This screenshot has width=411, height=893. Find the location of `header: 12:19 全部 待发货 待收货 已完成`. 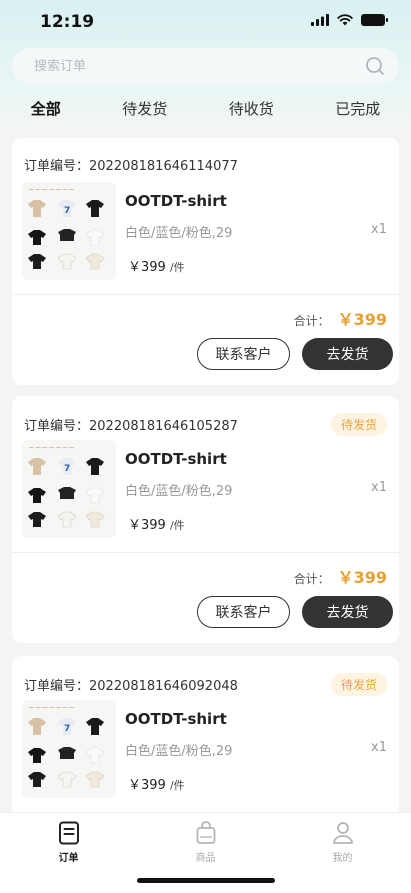

header: 12:19 全部 待发货 待收货 已完成 is located at coordinates (205, 64).